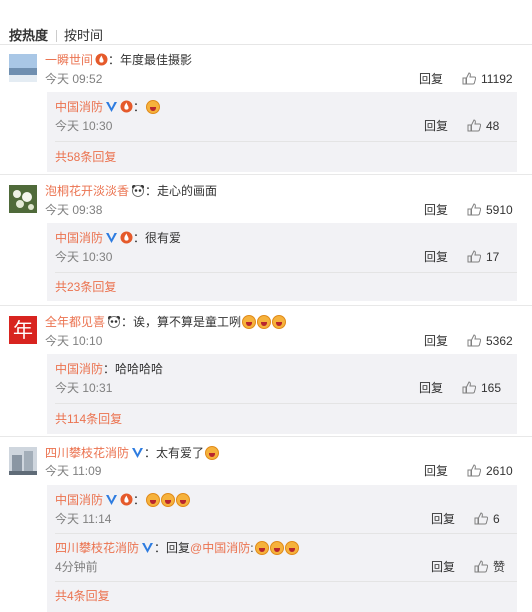  Describe the element at coordinates (97, 548) in the screenshot. I see `reply-author: 四川攀枝花消防` at that location.